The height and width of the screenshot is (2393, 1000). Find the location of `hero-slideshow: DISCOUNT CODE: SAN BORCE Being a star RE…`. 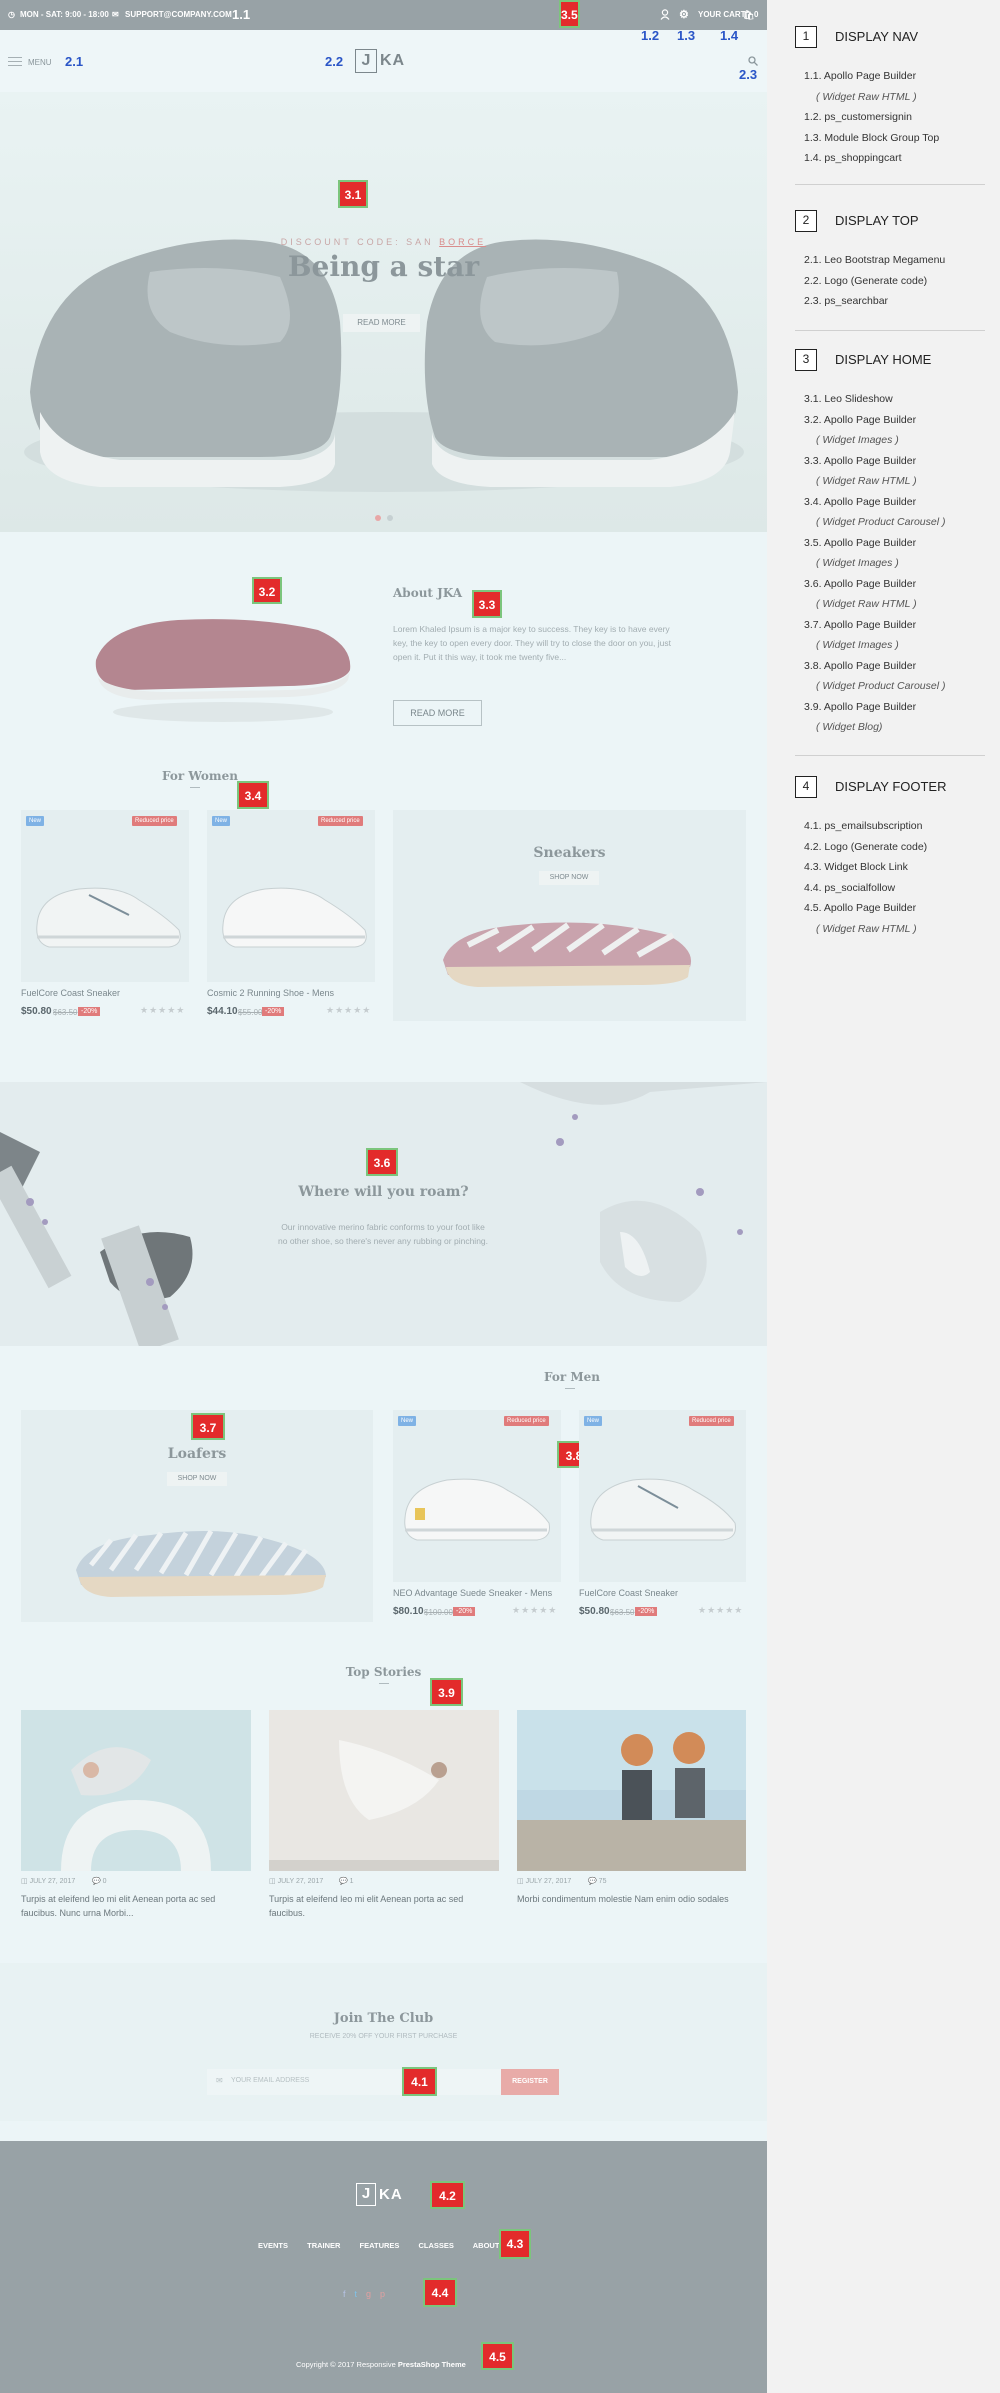

hero-slideshow: DISCOUNT CODE: SAN BORCE Being a star RE… is located at coordinates (383, 312).